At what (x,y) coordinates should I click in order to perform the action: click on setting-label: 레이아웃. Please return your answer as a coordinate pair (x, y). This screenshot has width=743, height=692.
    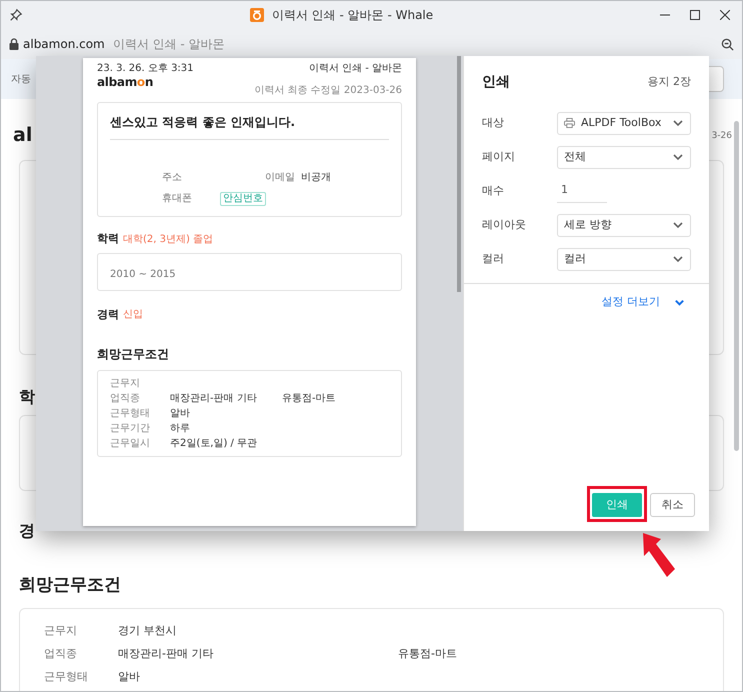
    Looking at the image, I should click on (504, 224).